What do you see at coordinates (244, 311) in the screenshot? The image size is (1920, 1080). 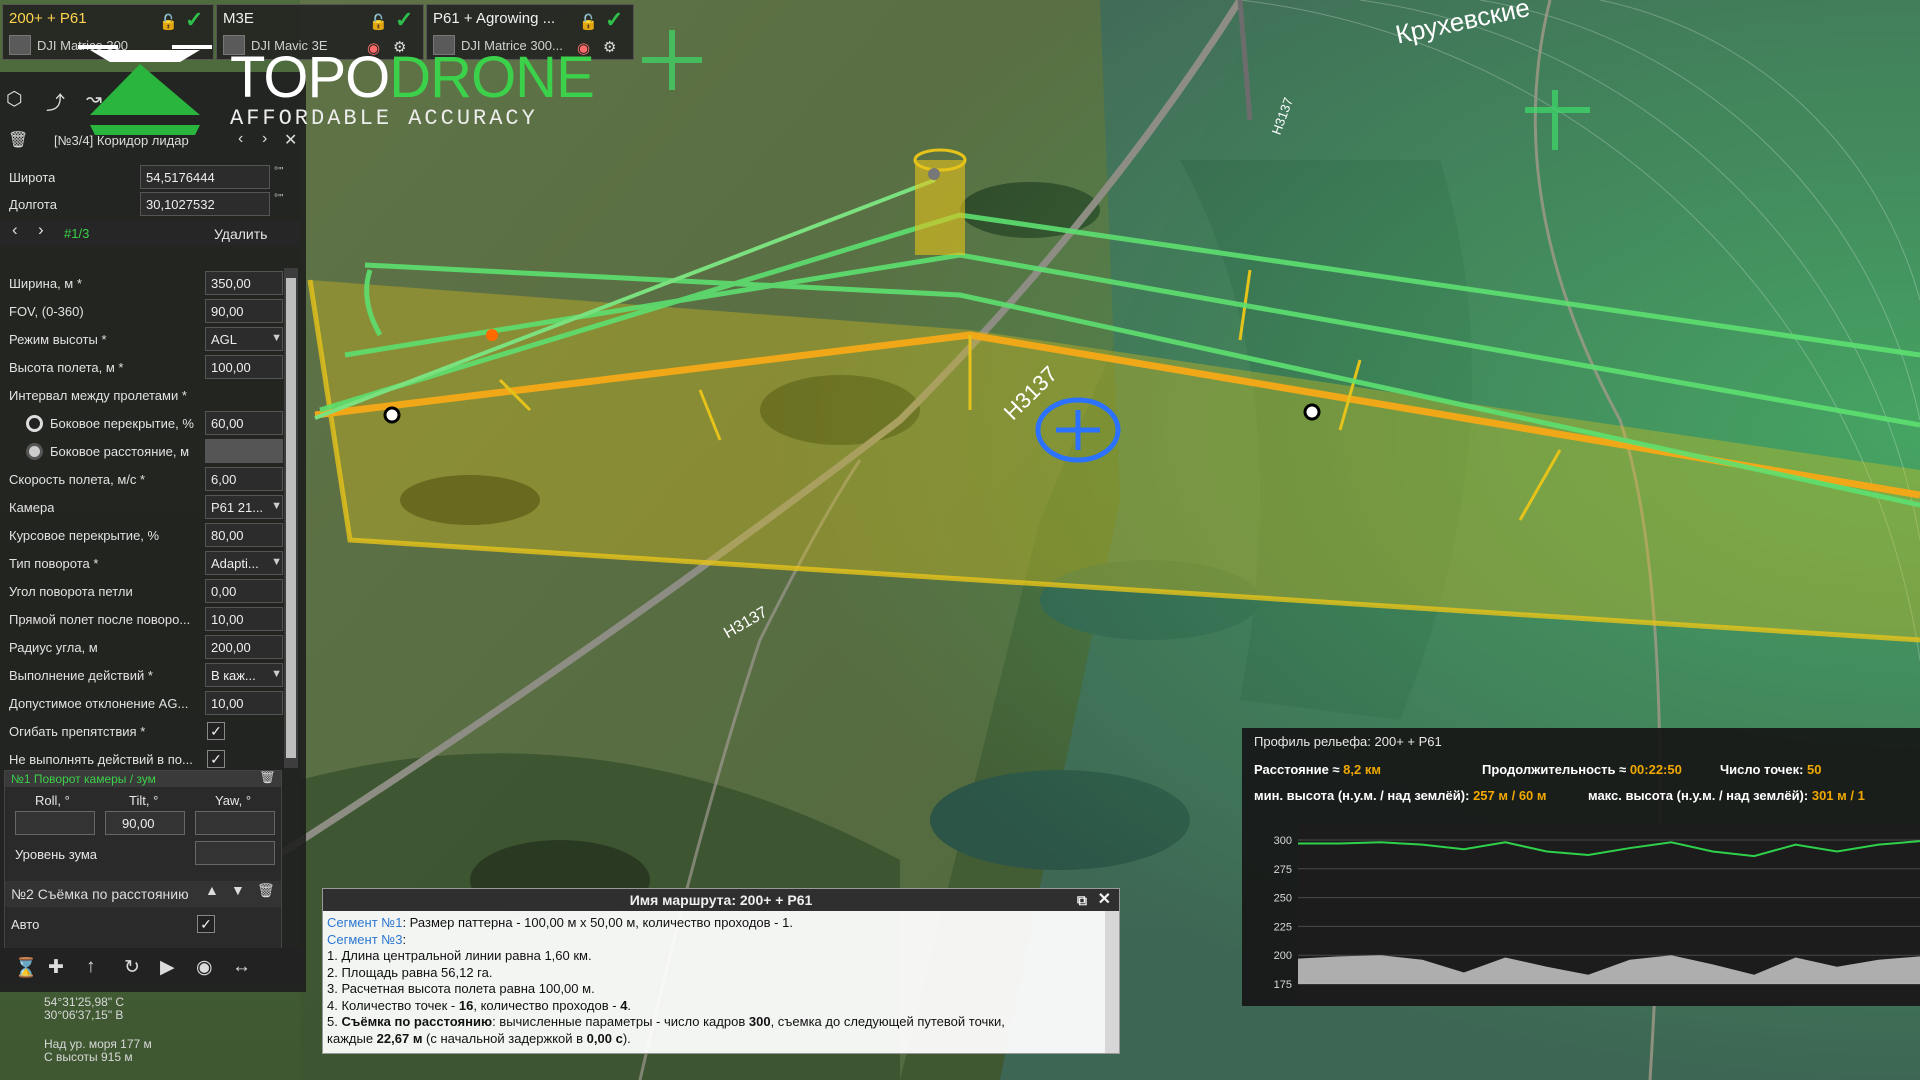 I see `fov-input: 90,00` at bounding box center [244, 311].